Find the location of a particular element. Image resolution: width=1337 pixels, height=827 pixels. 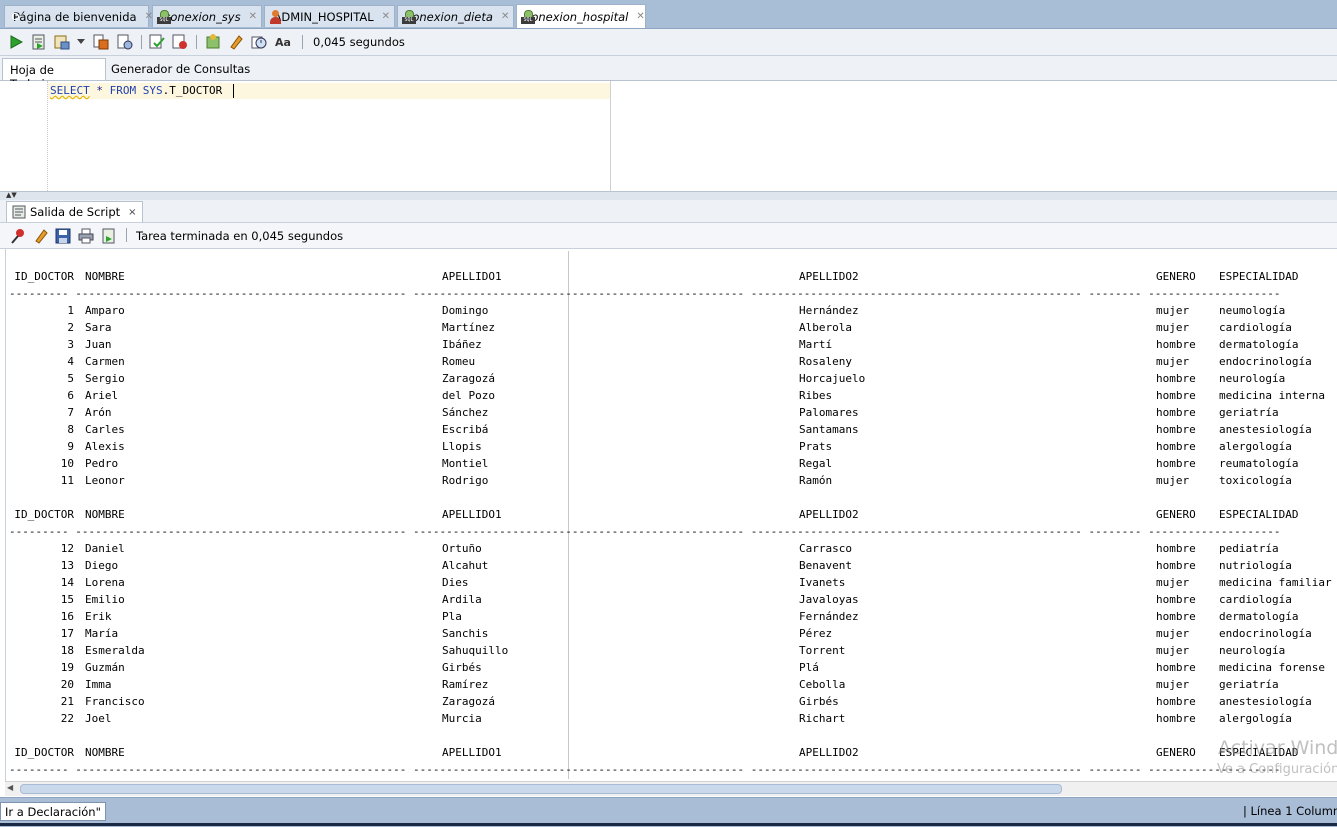

table-cell: 8 is located at coordinates (41, 429).